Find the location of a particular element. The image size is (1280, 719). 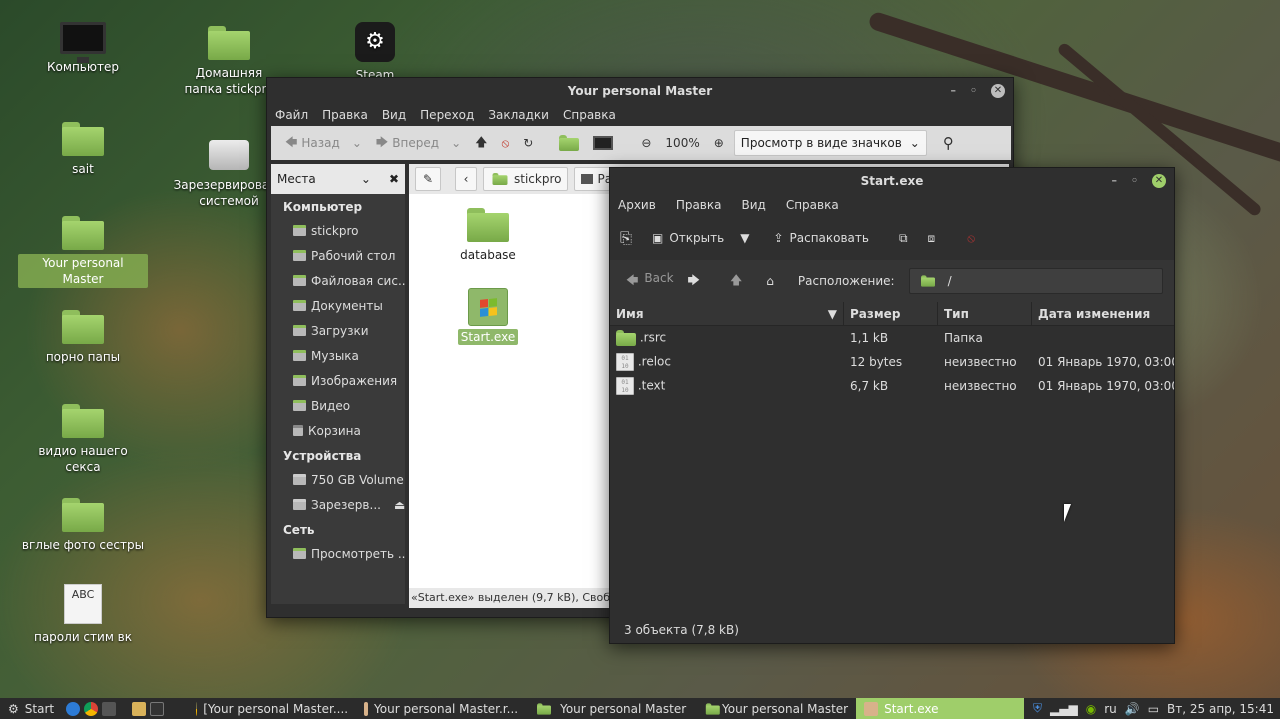

desktop-icon-sait: sait is located at coordinates (83, 150).